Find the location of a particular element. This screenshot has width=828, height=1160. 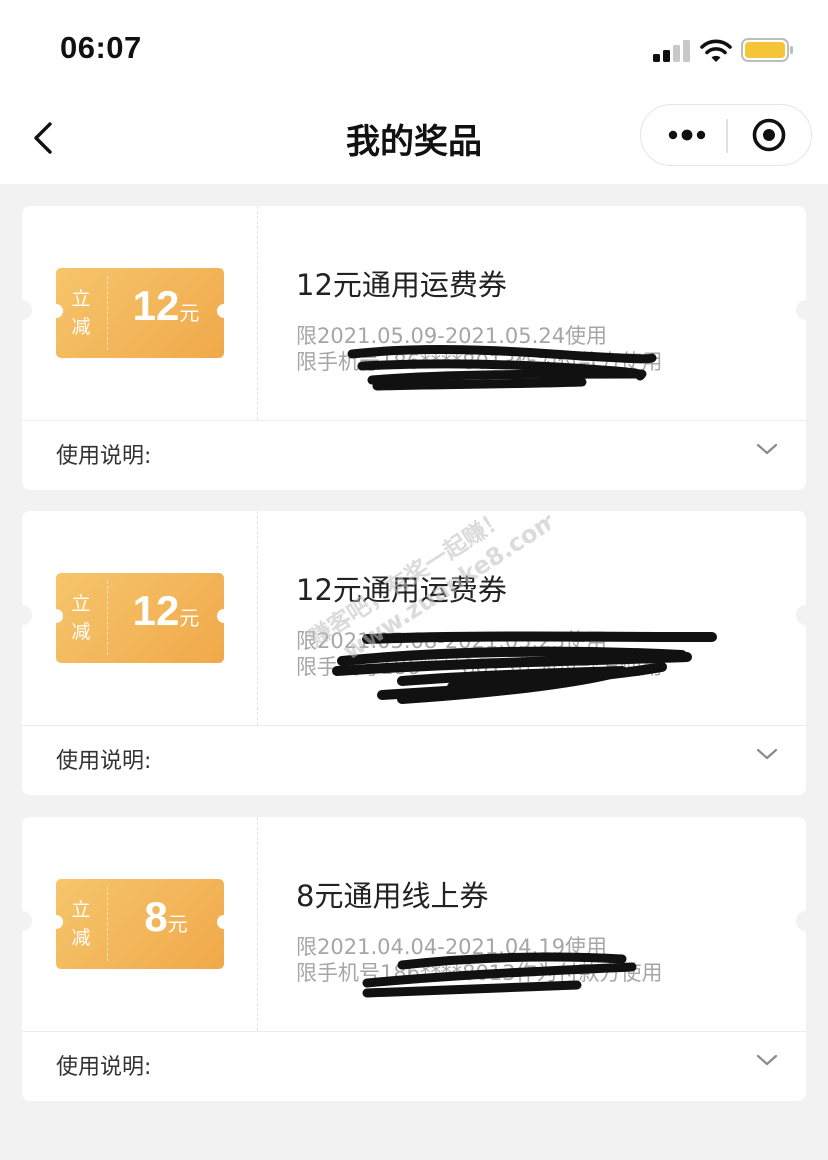

wifi-icon is located at coordinates (716, 50).